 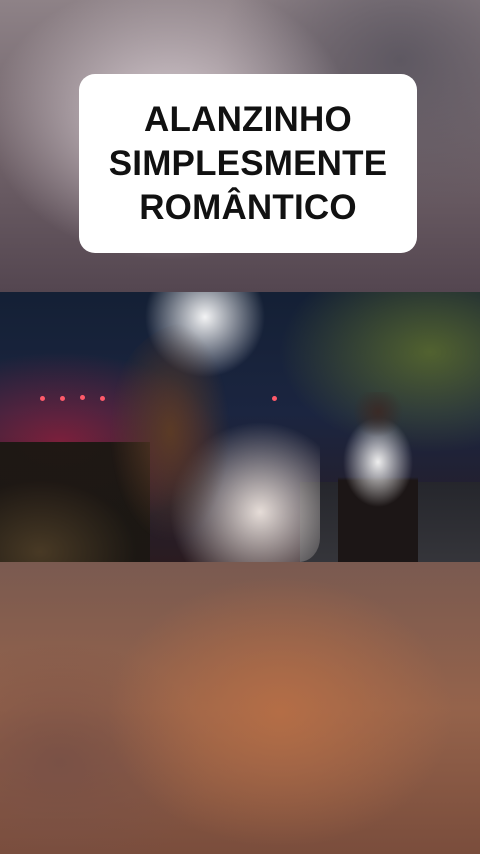 What do you see at coordinates (248, 119) in the screenshot?
I see `title-line-1: ALANZINHO` at bounding box center [248, 119].